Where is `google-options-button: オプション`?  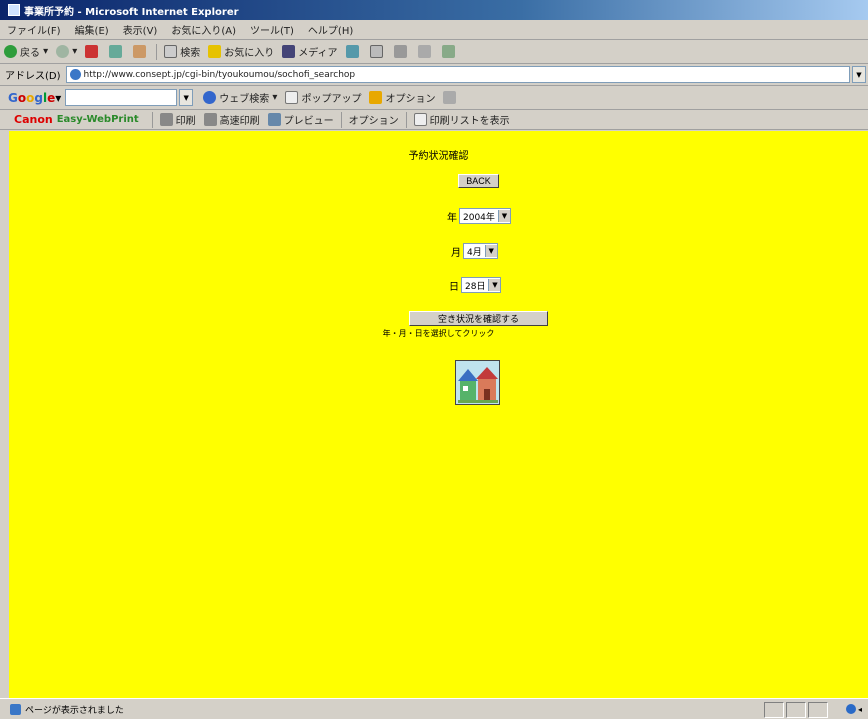 google-options-button: オプション is located at coordinates (402, 97).